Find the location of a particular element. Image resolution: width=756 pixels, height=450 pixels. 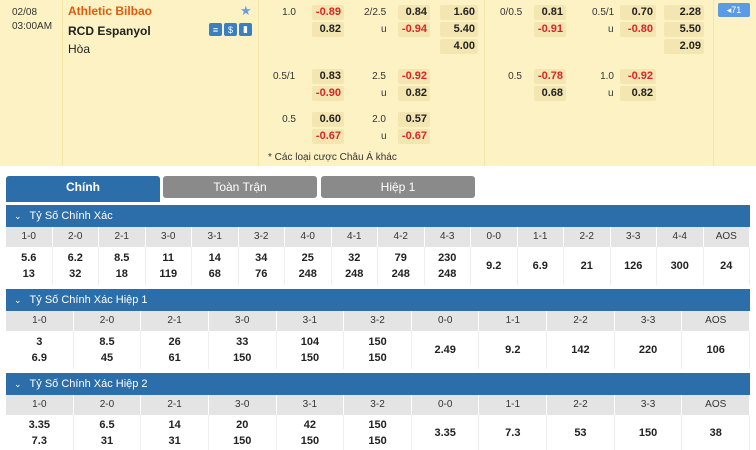

h1-1x2-away: 5.50 is located at coordinates (684, 29).